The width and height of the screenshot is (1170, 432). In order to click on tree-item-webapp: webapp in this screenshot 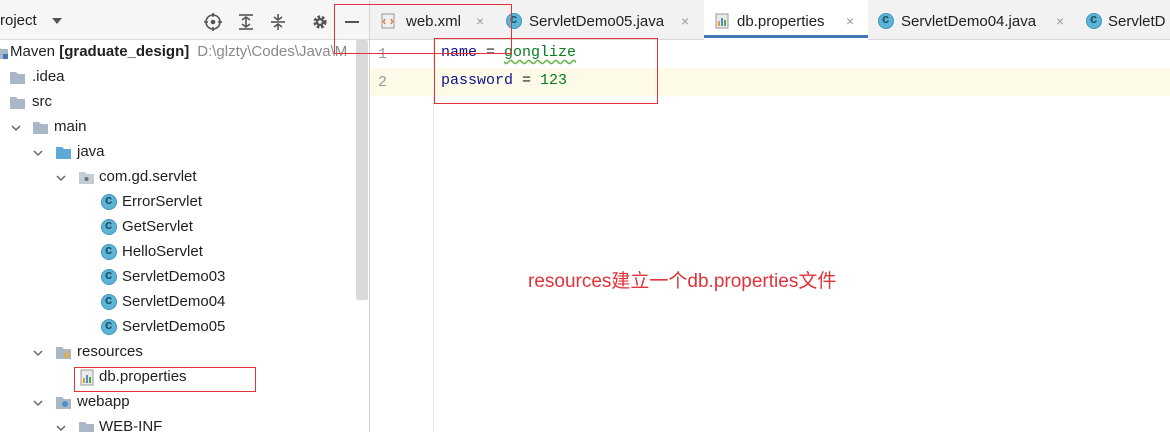, I will do `click(178, 402)`.